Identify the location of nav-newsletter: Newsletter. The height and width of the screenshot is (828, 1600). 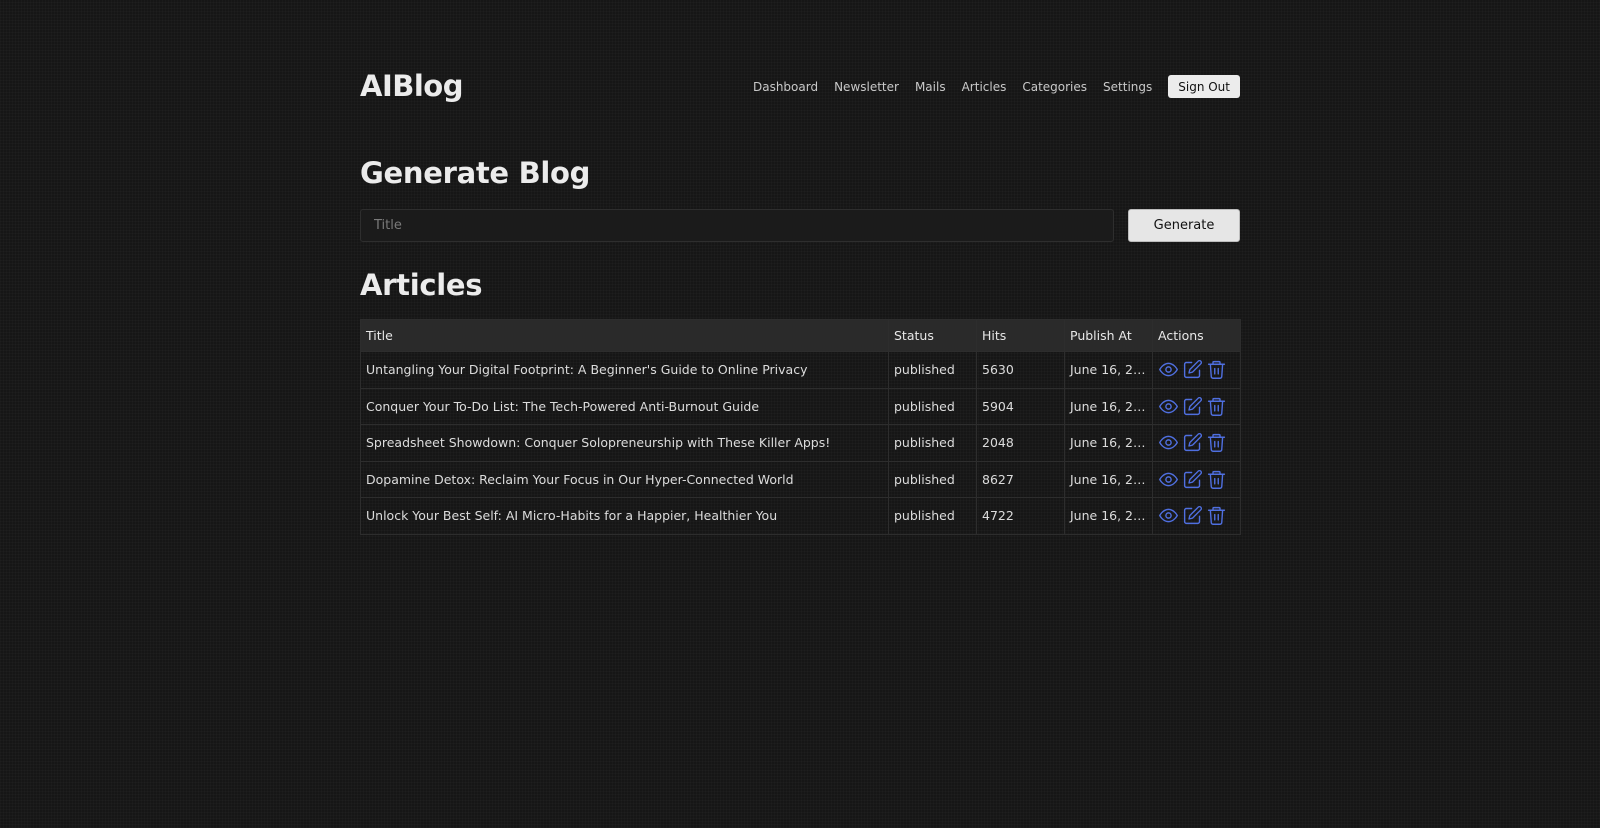
(866, 87).